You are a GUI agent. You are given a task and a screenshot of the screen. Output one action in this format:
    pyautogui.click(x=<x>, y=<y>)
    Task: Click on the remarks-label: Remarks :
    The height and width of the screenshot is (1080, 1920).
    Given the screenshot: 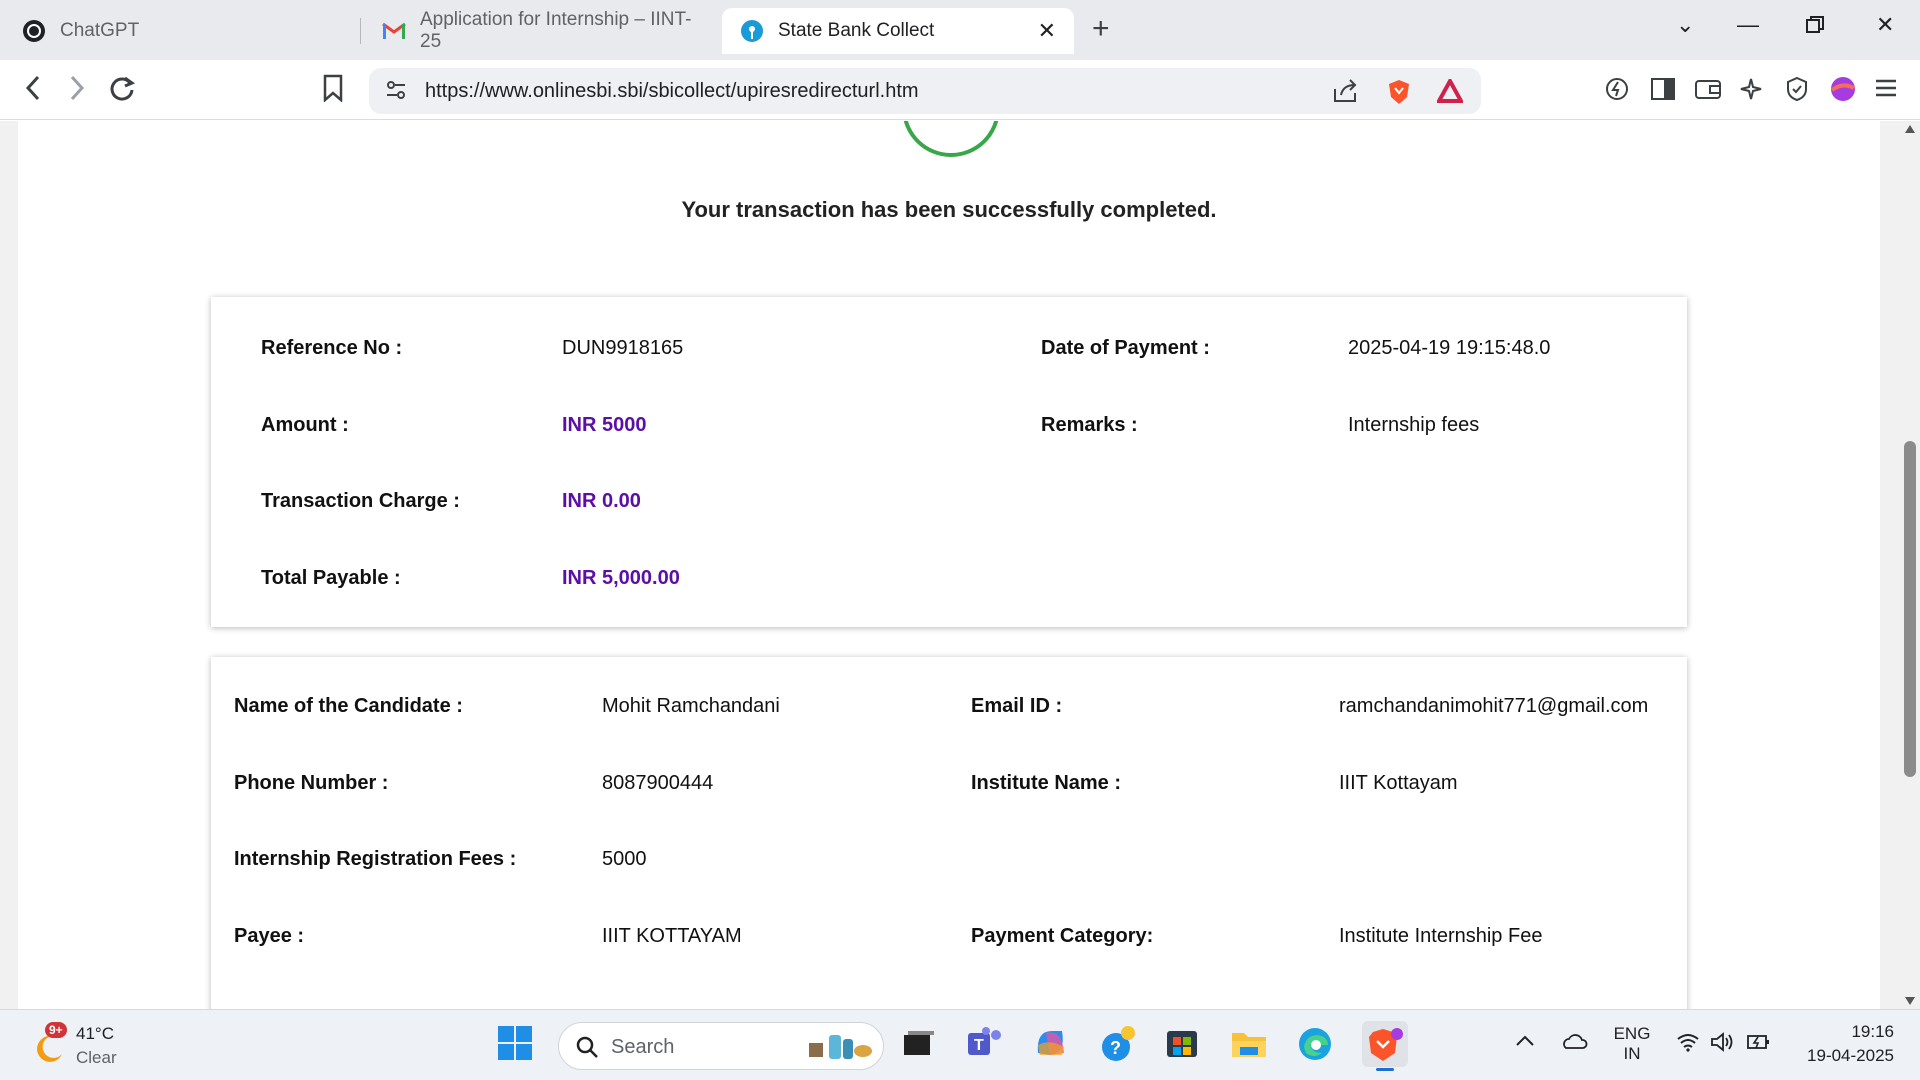 What is the action you would take?
    pyautogui.click(x=1089, y=425)
    